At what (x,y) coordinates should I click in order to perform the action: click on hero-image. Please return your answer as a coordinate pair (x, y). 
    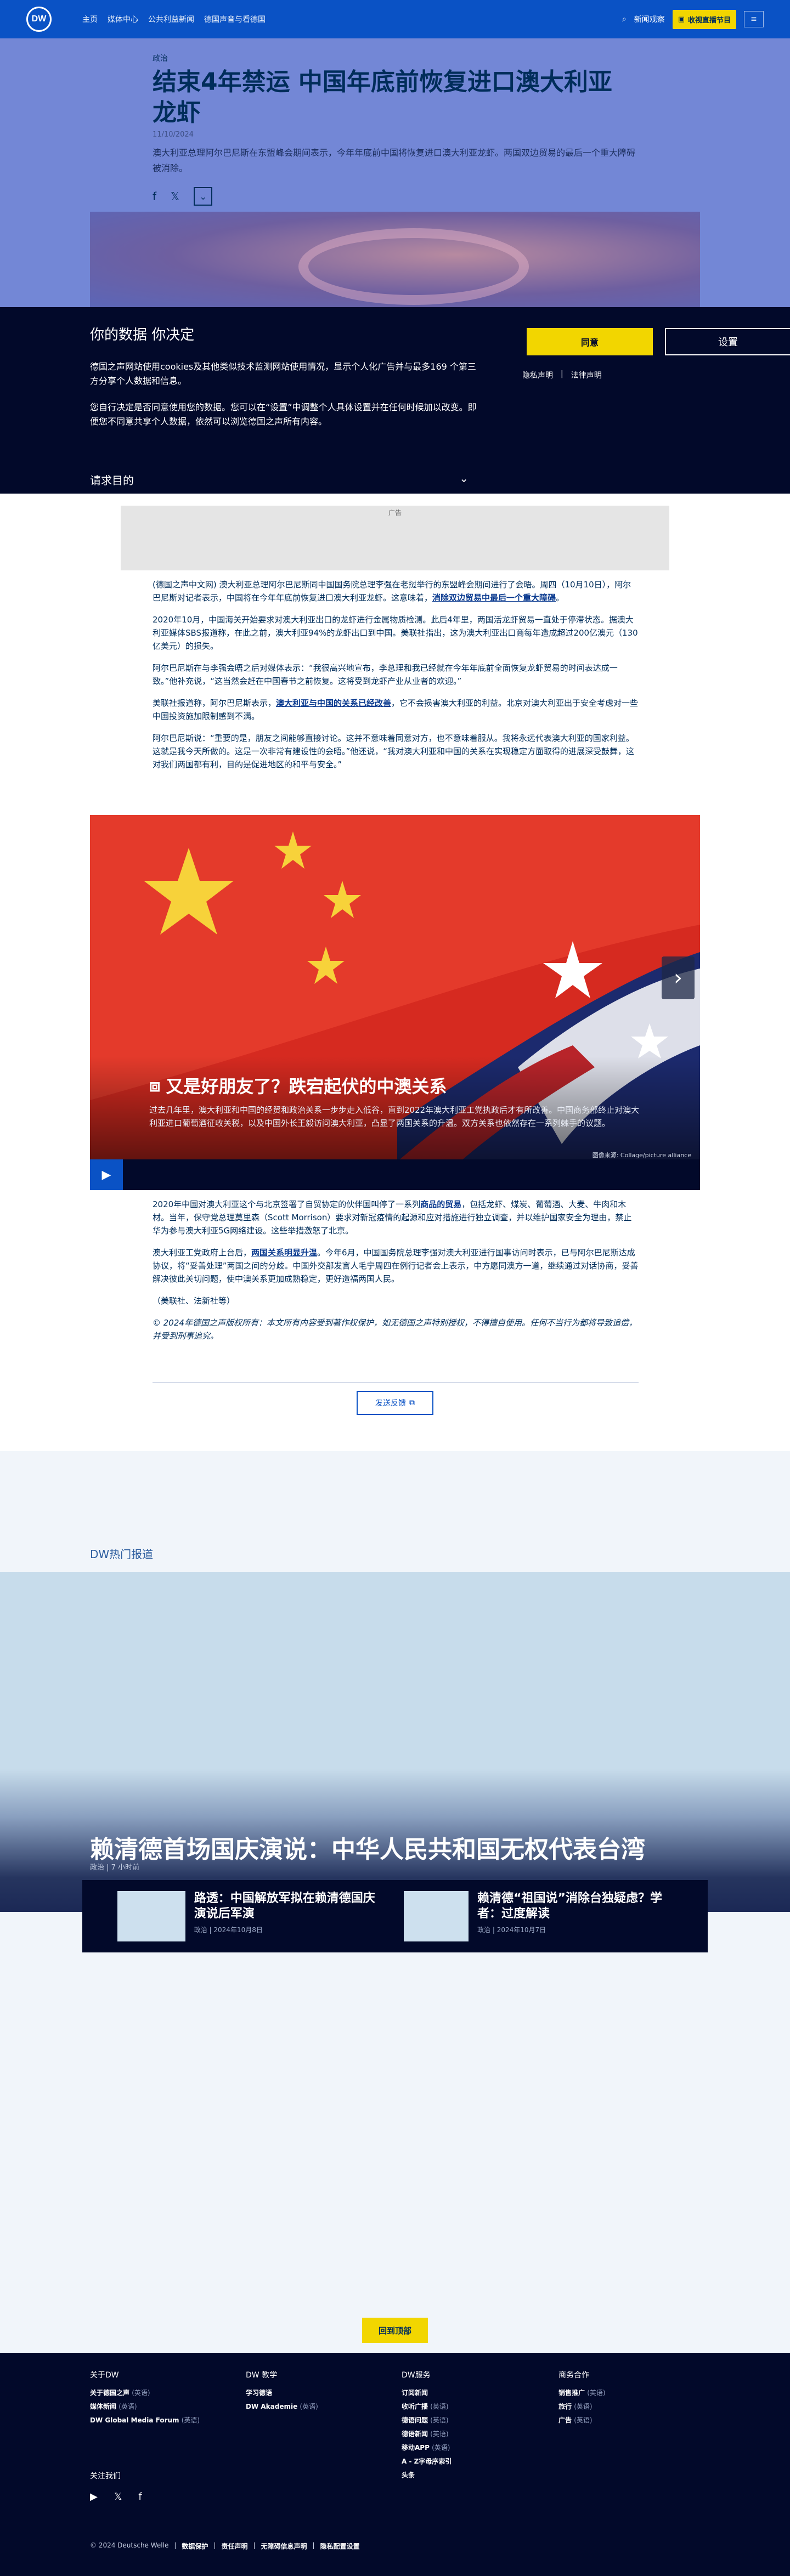
    Looking at the image, I should click on (395, 259).